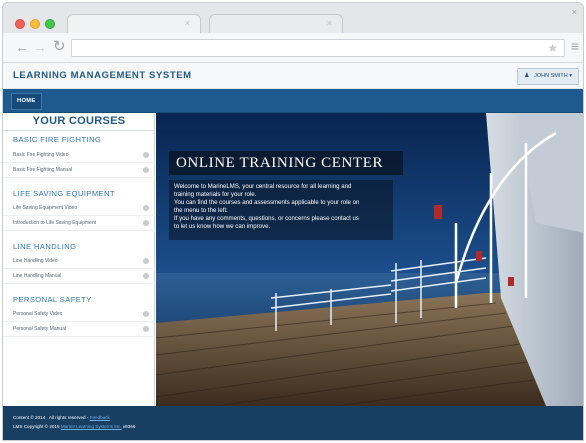 The width and height of the screenshot is (586, 443). Describe the element at coordinates (55, 223) in the screenshot. I see `course-item-label: Introduction to Life Saving Equipment` at that location.